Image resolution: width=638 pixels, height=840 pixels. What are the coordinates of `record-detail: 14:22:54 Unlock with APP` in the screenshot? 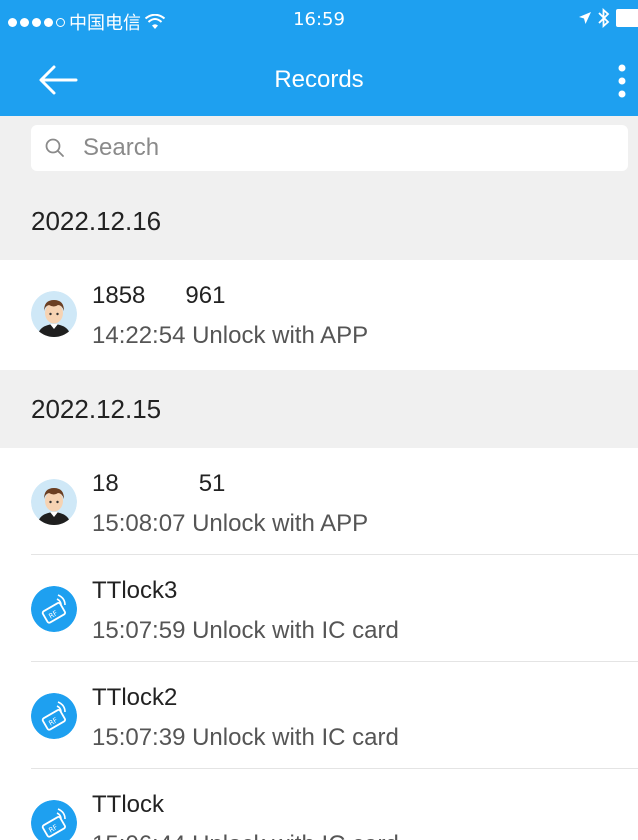 It's located at (230, 335).